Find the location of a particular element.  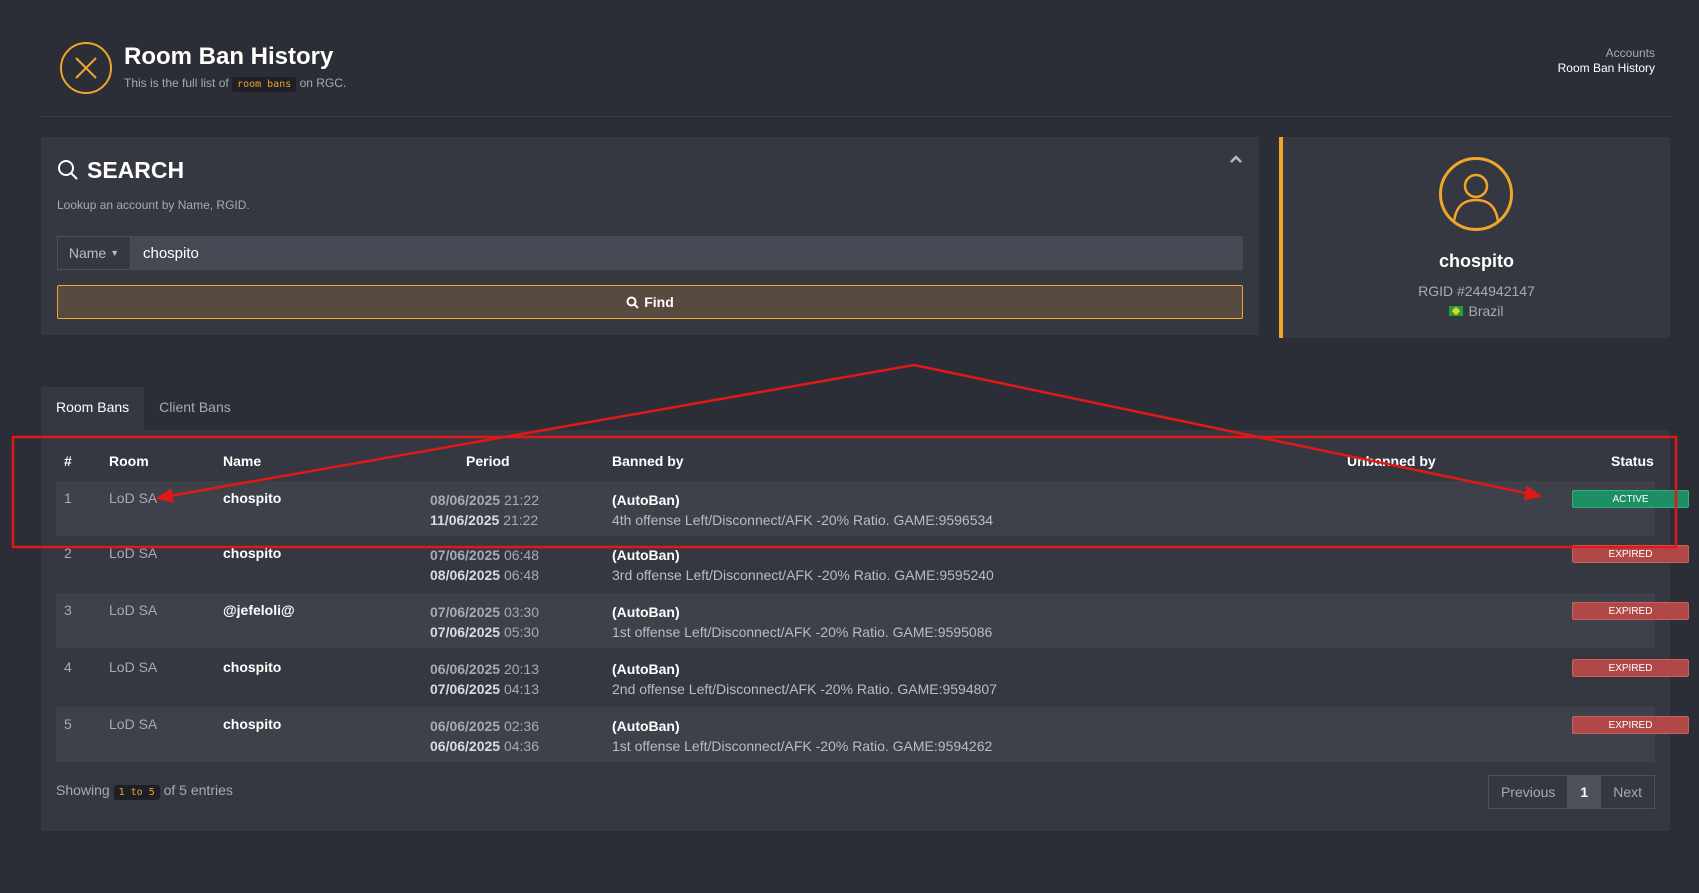

search-input is located at coordinates (687, 253).